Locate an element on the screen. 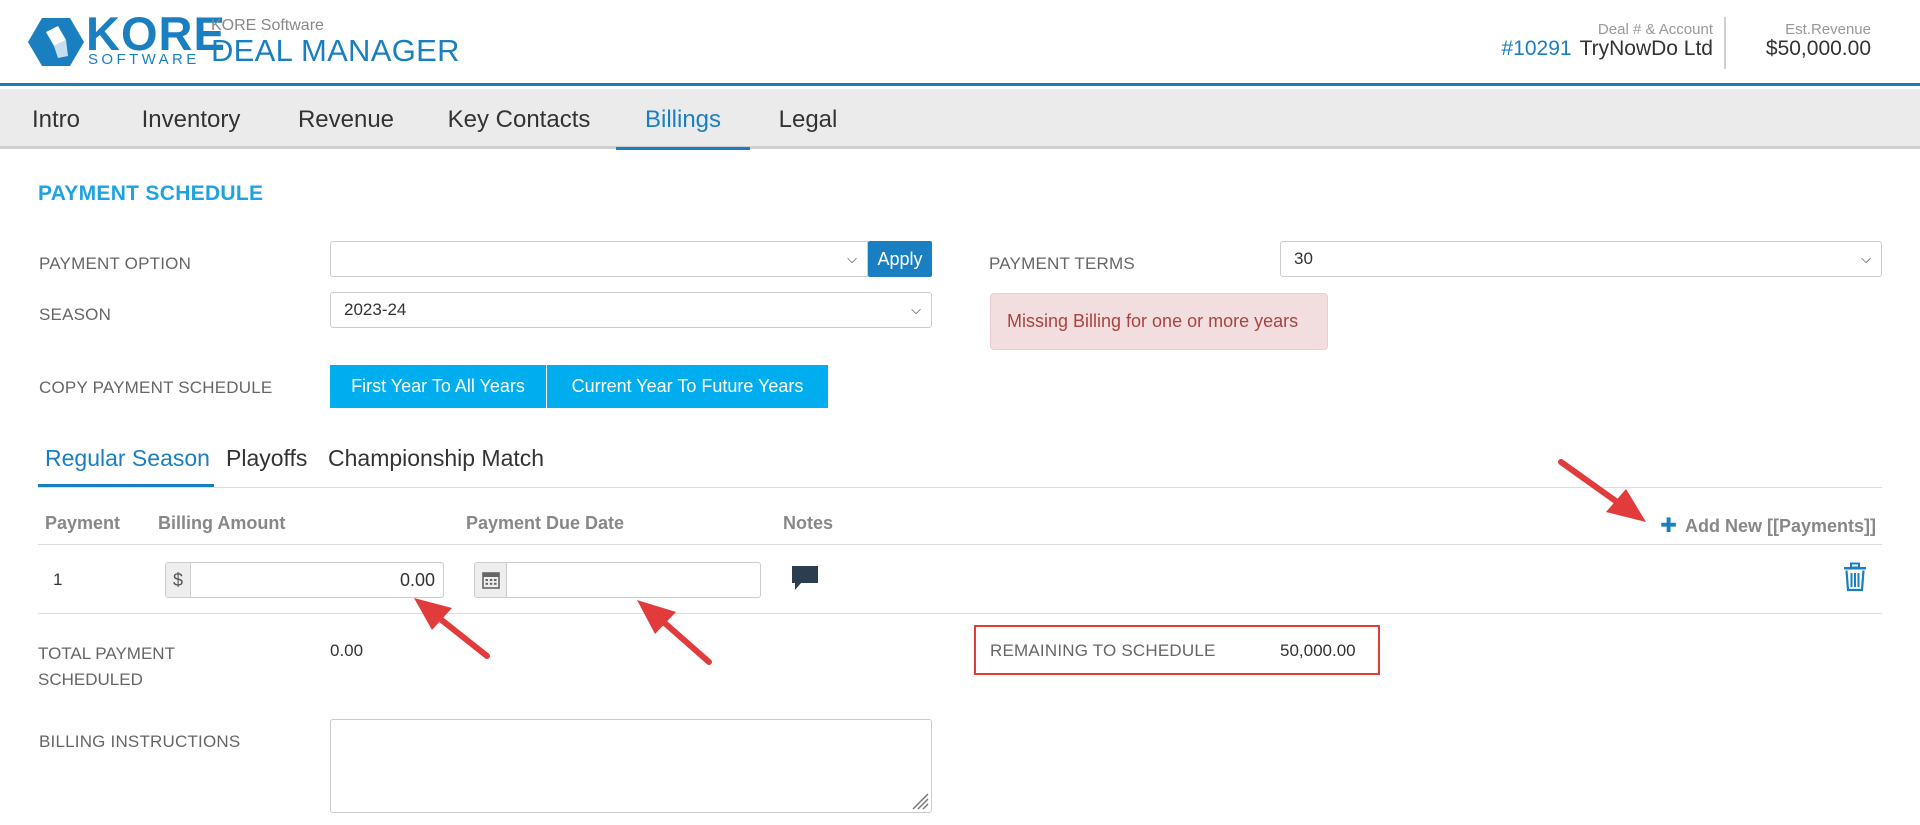 Image resolution: width=1920 pixels, height=825 pixels. tab-inventory: Inventory is located at coordinates (191, 119).